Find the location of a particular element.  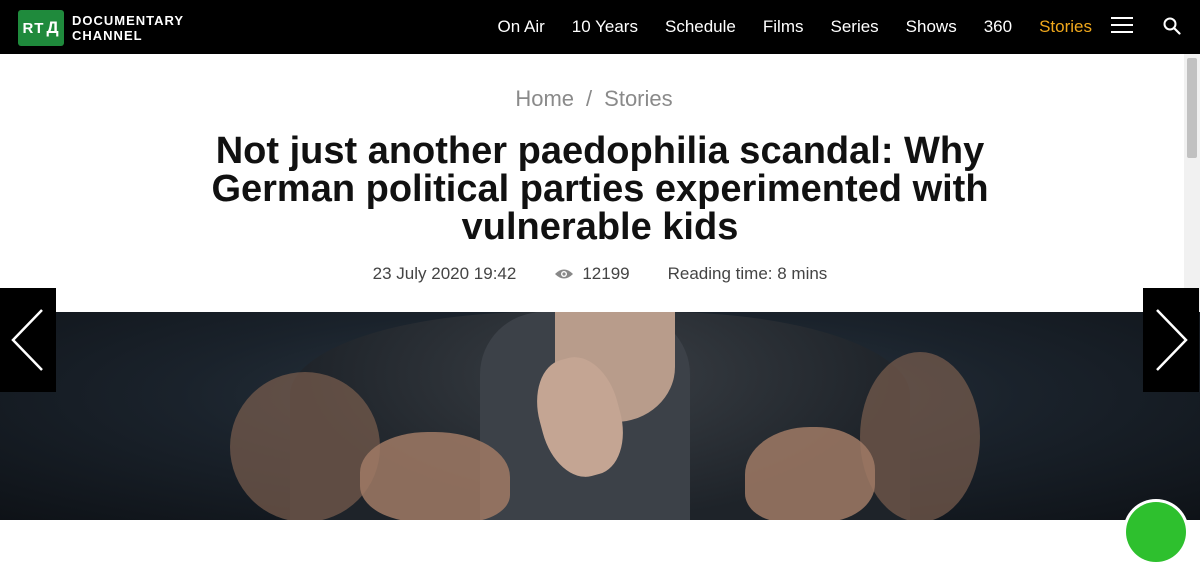

nav-schedule: Schedule is located at coordinates (700, 27).